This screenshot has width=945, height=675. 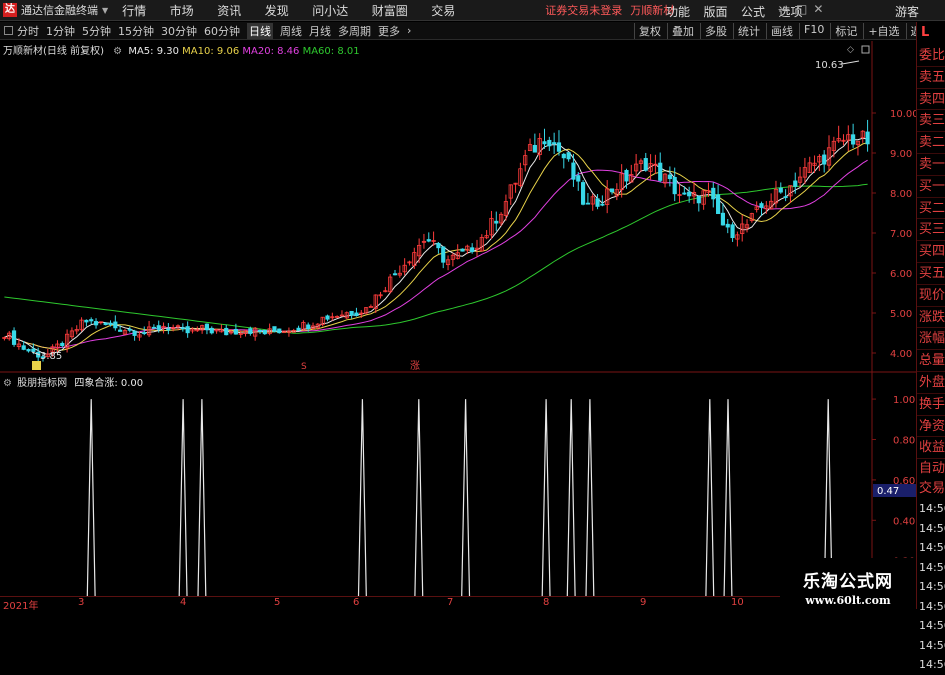 What do you see at coordinates (226, 366) in the screenshot?
I see `signal-markers: S 涨` at bounding box center [226, 366].